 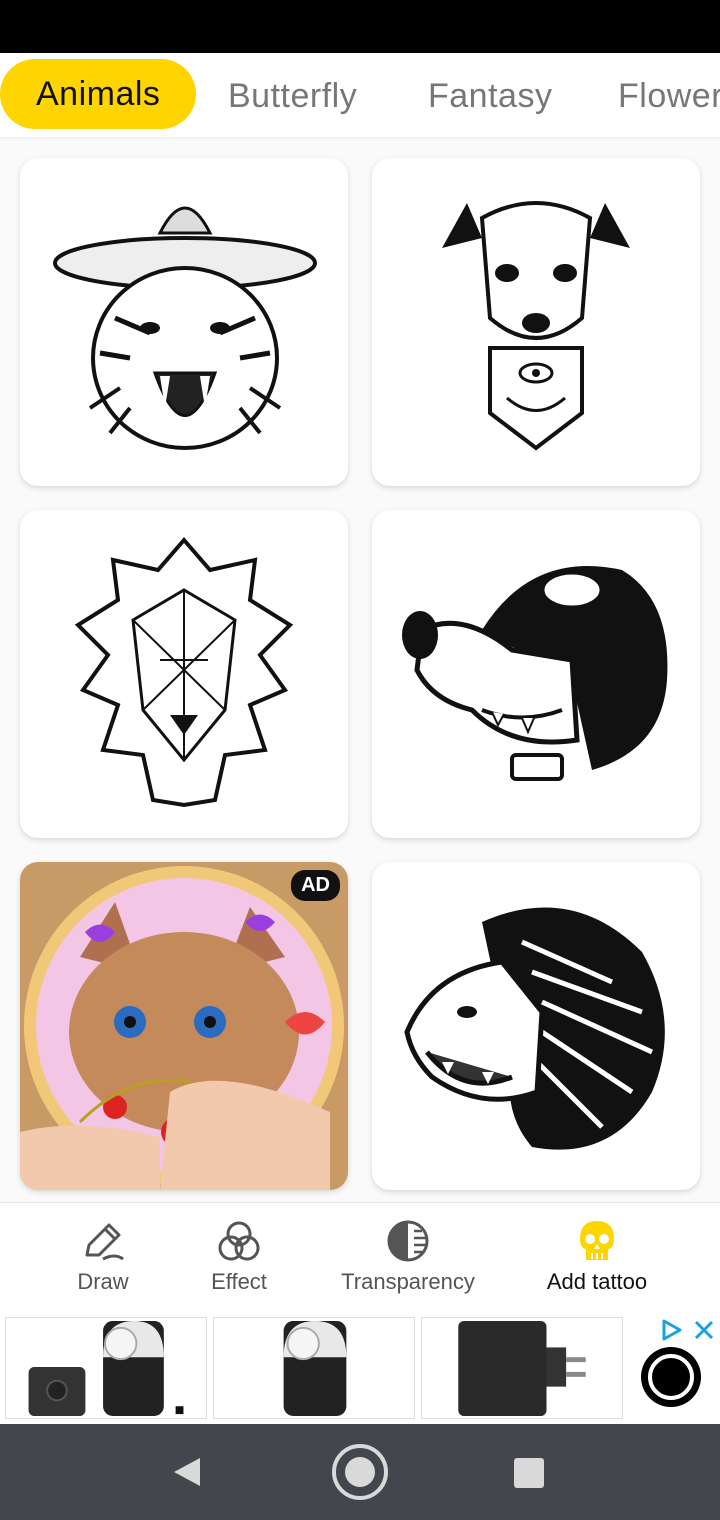 I want to click on transparency-icon, so click(x=408, y=1241).